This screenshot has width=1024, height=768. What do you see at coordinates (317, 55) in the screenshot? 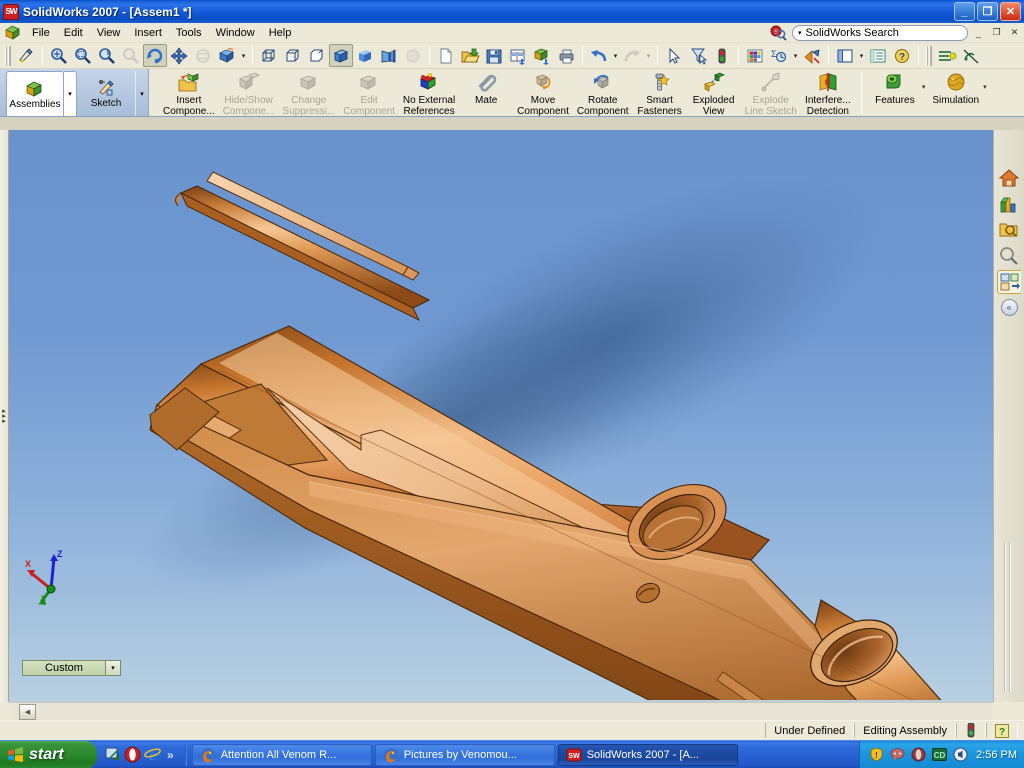
I see `hidden-lines-removed-button` at bounding box center [317, 55].